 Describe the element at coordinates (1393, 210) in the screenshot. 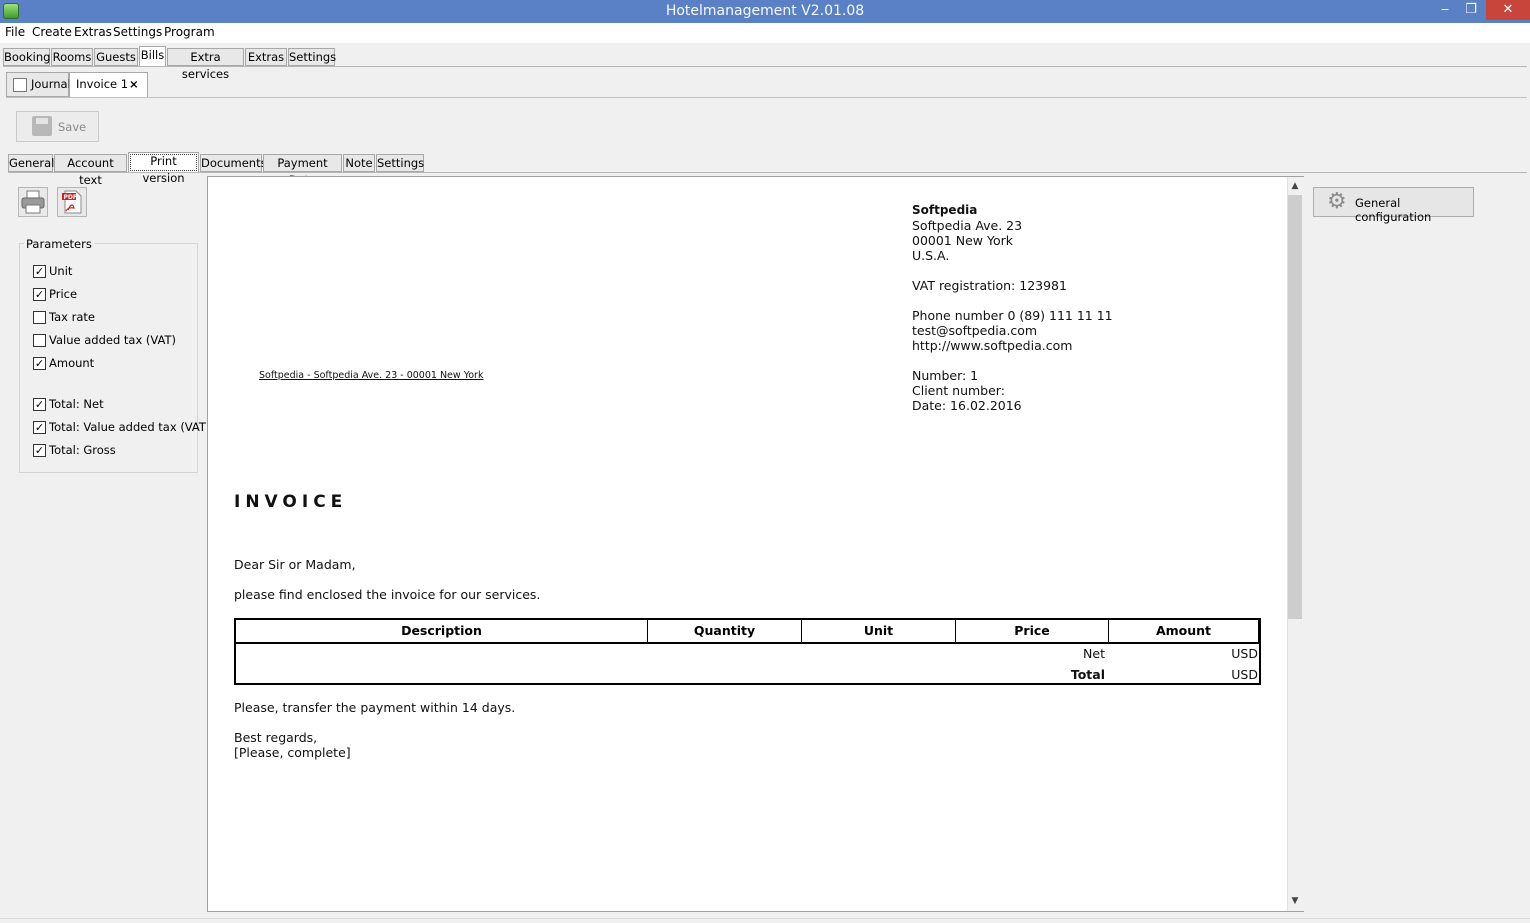

I see `general-configuration-label: General configuration` at that location.